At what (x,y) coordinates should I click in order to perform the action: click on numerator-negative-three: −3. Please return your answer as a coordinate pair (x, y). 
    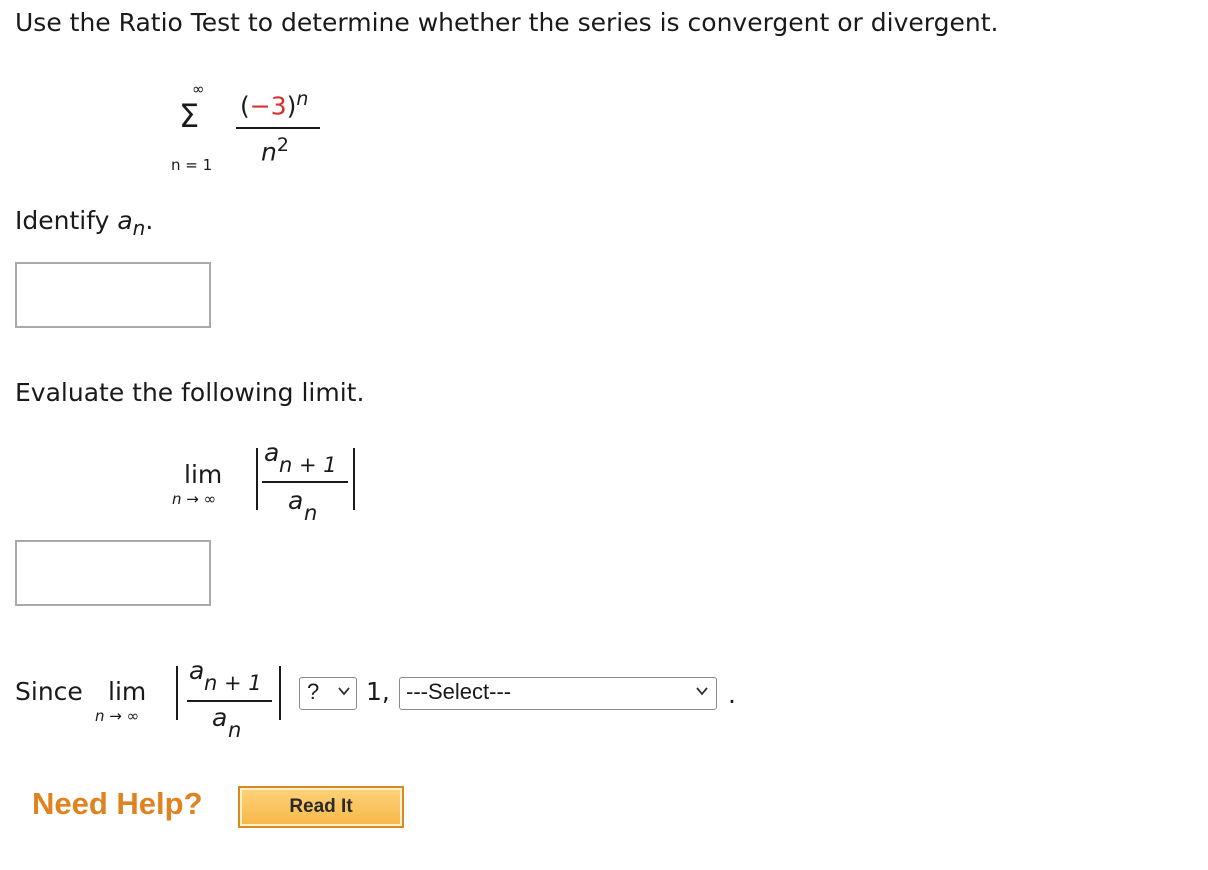
    Looking at the image, I should click on (268, 106).